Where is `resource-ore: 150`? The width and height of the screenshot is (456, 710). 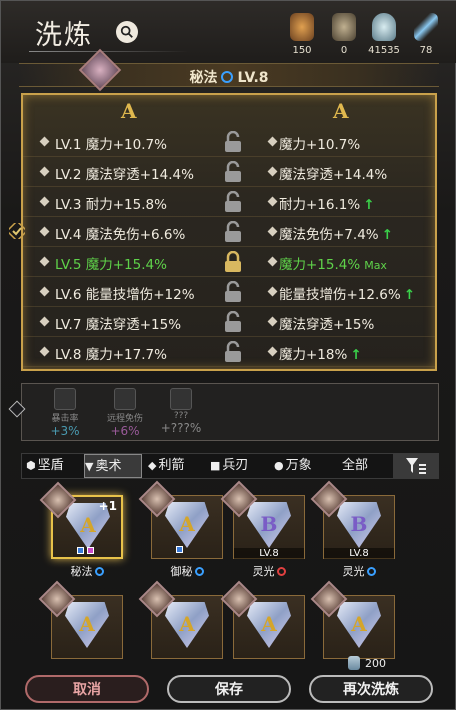 resource-ore: 150 is located at coordinates (302, 34).